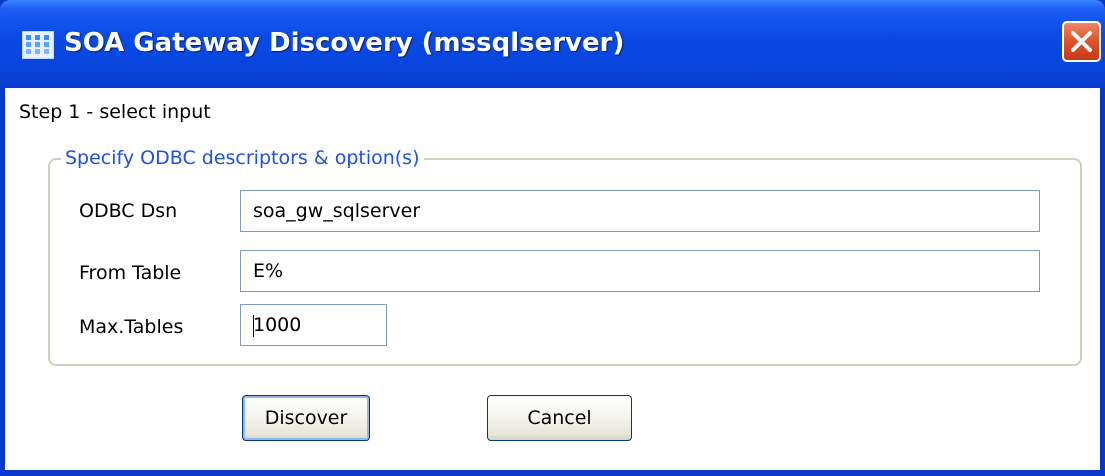  Describe the element at coordinates (128, 211) in the screenshot. I see `odbc-dsn-label: ODBC Dsn` at that location.